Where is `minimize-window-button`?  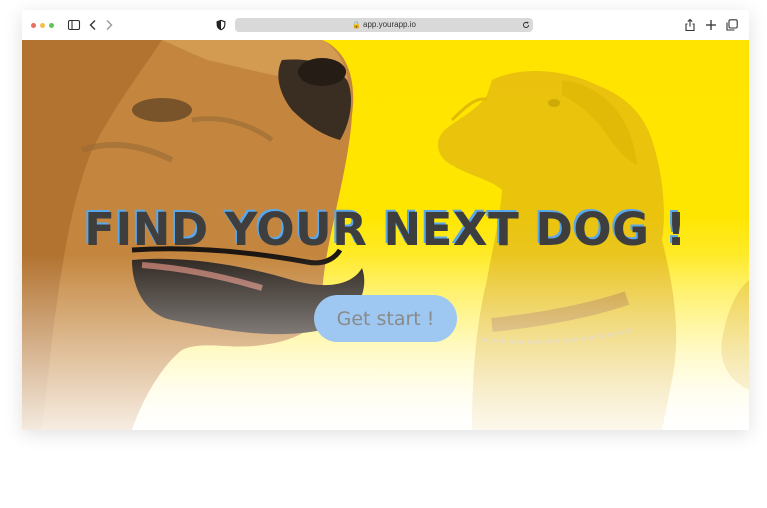 minimize-window-button is located at coordinates (42, 25).